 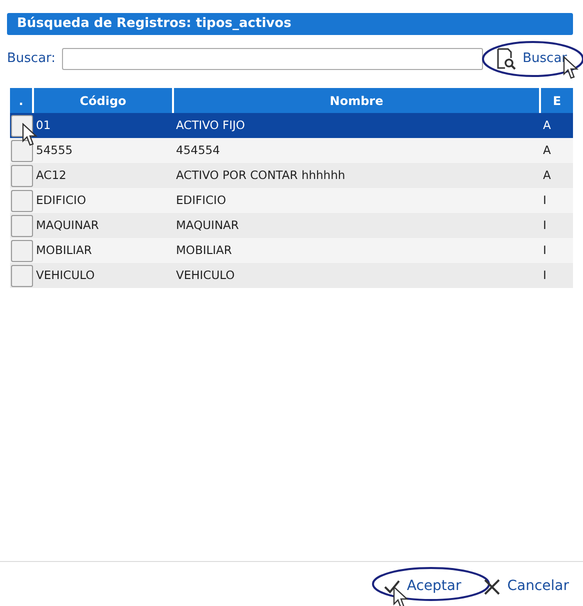 I want to click on search-field, so click(x=272, y=59).